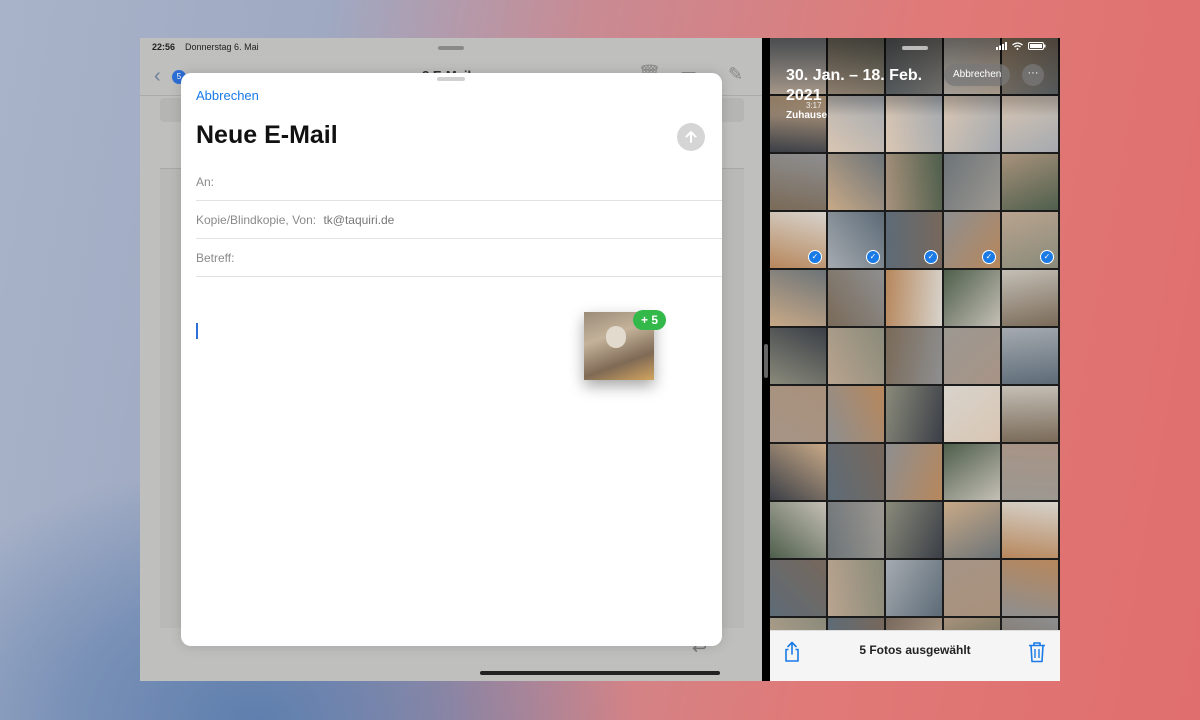 The width and height of the screenshot is (1200, 720). Describe the element at coordinates (766, 361) in the screenshot. I see `split-view-divider-handle` at that location.